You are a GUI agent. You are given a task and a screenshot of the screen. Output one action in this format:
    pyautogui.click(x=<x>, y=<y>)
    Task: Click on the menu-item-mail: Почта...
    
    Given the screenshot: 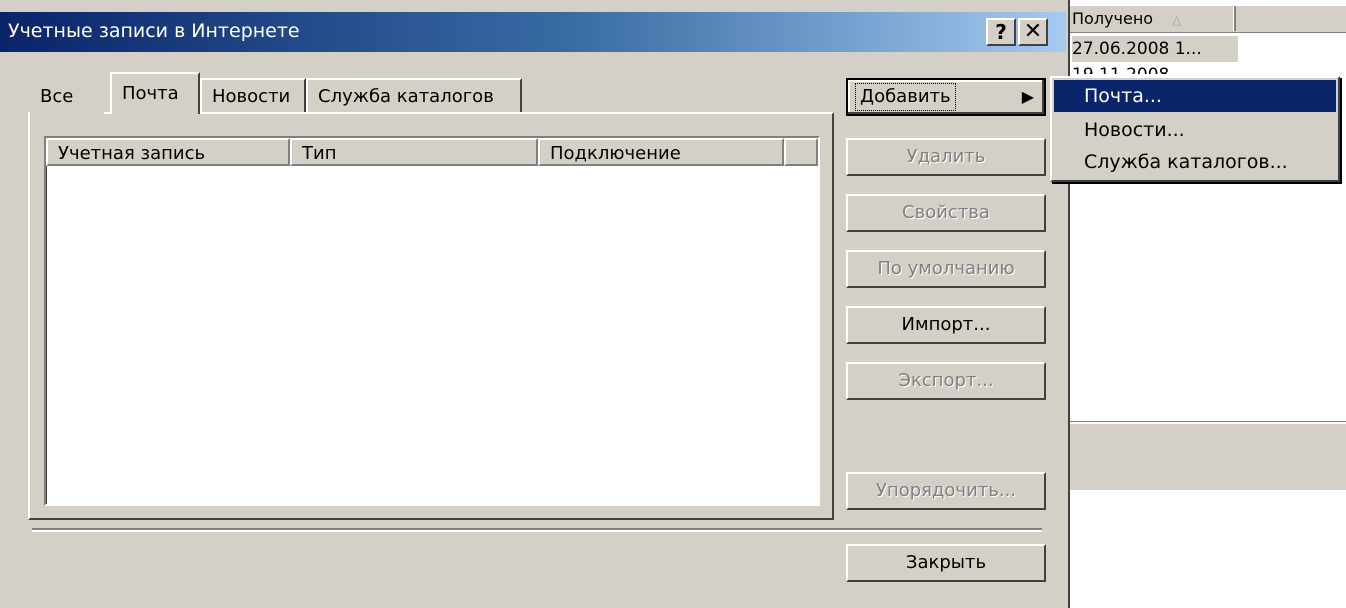 What is the action you would take?
    pyautogui.click(x=1195, y=96)
    